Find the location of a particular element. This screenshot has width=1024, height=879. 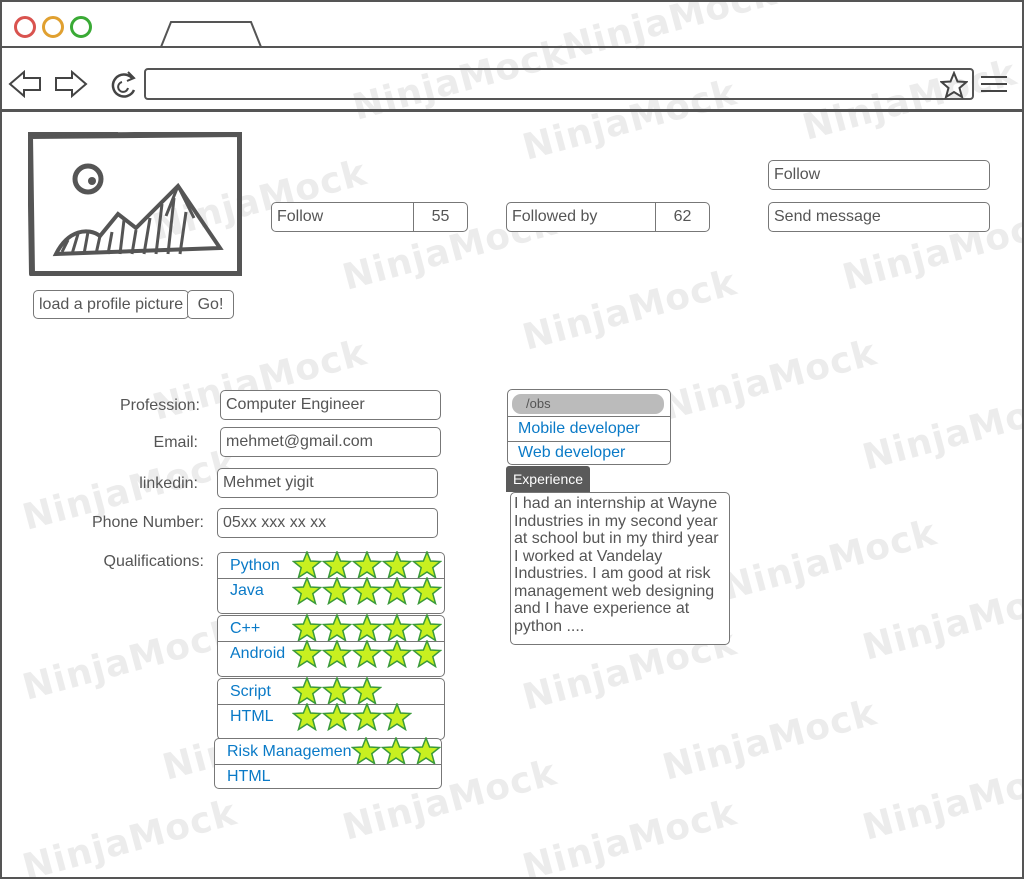

follow-stat: Follow 55 is located at coordinates (369, 217).